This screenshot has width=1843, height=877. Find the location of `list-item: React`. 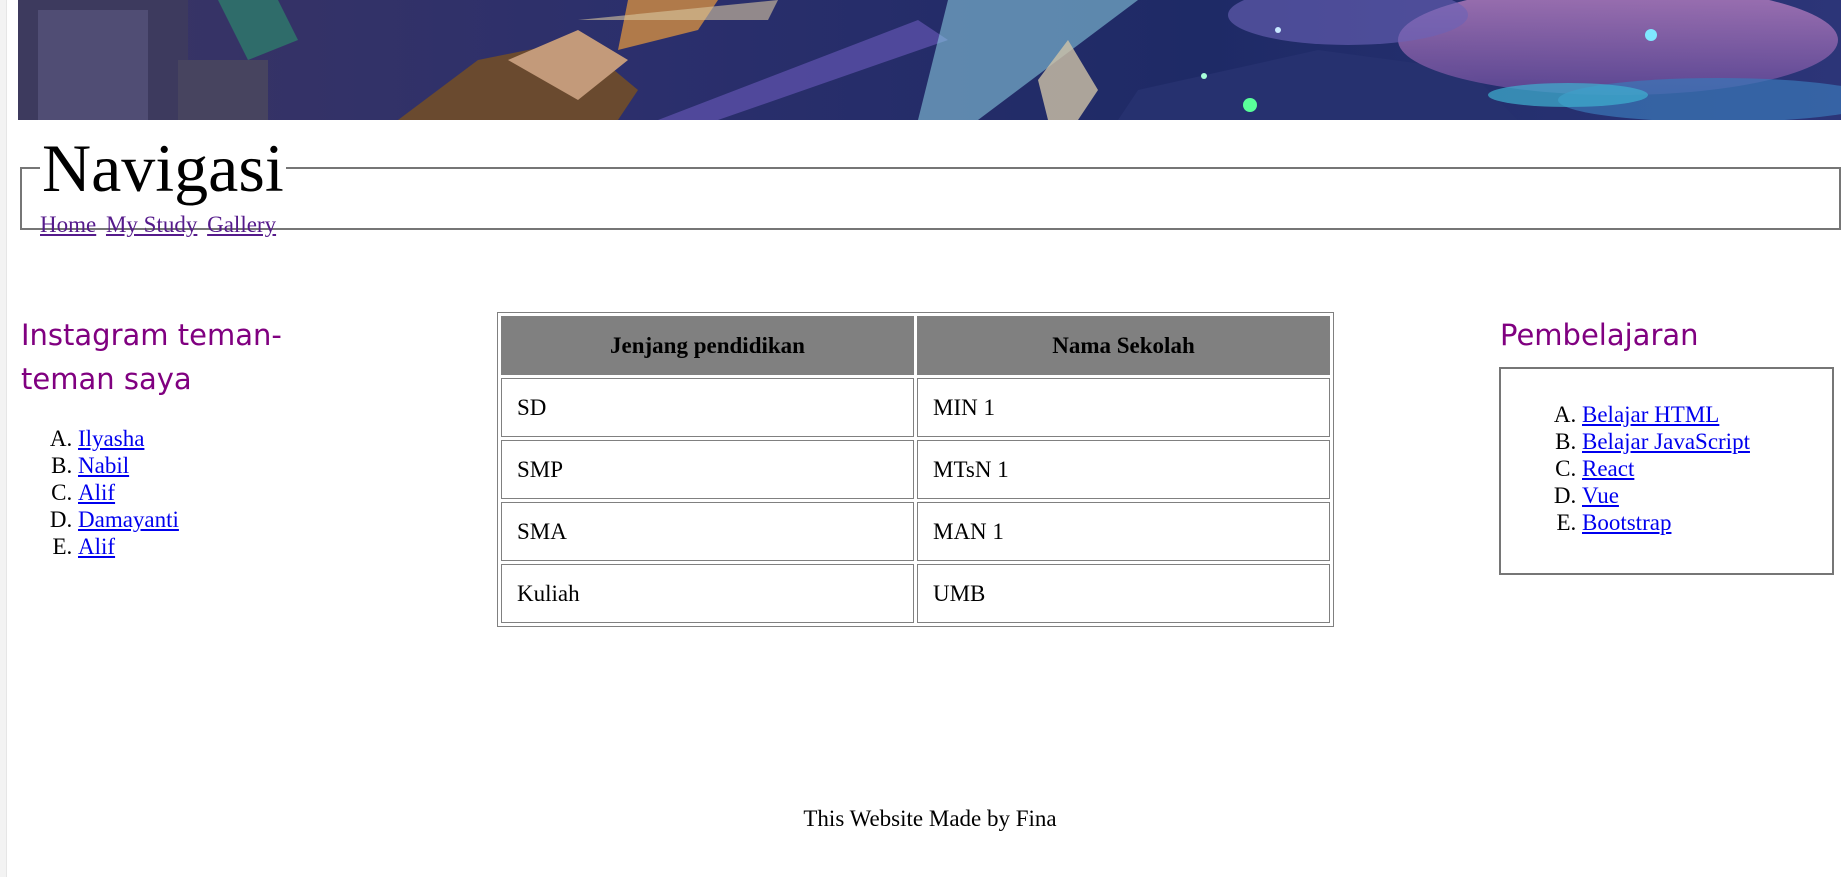

list-item: React is located at coordinates (1707, 468).